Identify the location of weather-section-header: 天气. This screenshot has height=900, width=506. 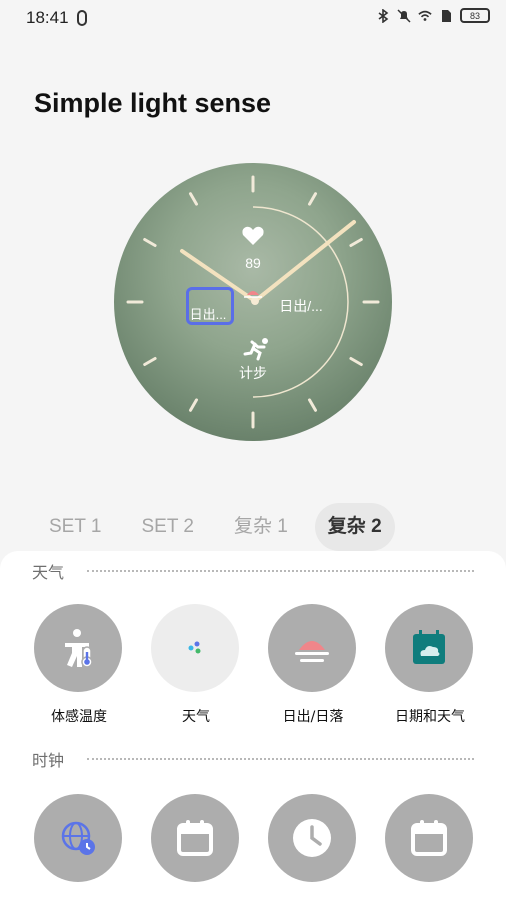
(253, 571).